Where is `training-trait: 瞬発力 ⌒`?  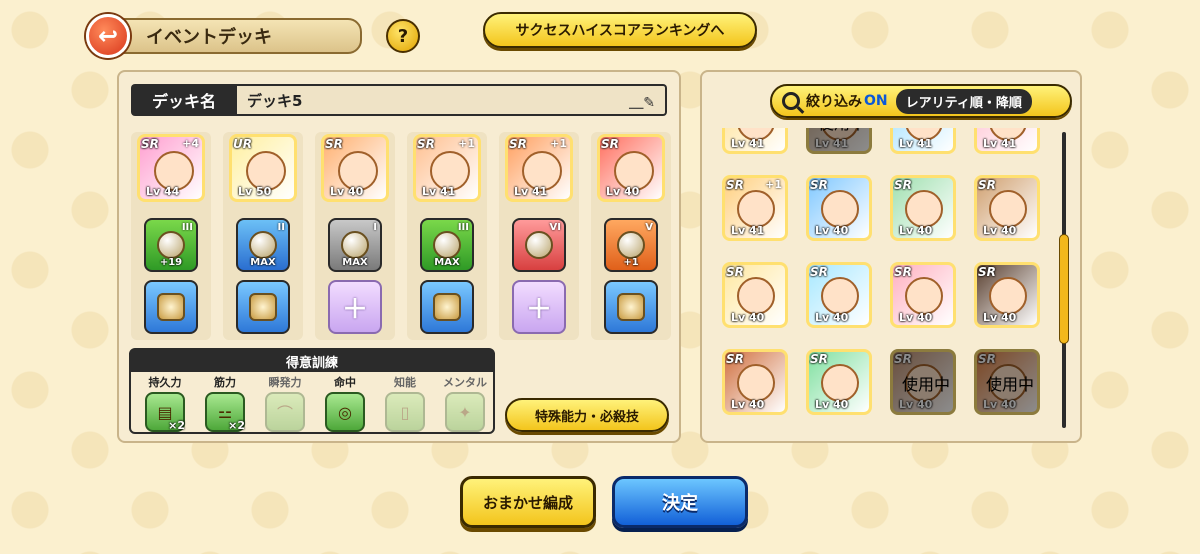
training-trait: 瞬発力 ⌒ is located at coordinates (285, 403).